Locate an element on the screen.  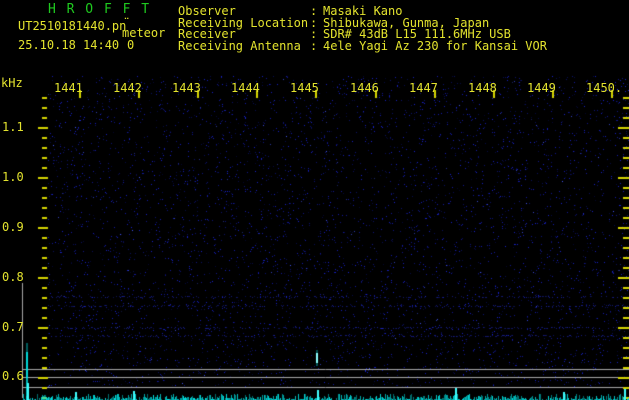
app-title: H R O F F T is located at coordinates (99, 9).